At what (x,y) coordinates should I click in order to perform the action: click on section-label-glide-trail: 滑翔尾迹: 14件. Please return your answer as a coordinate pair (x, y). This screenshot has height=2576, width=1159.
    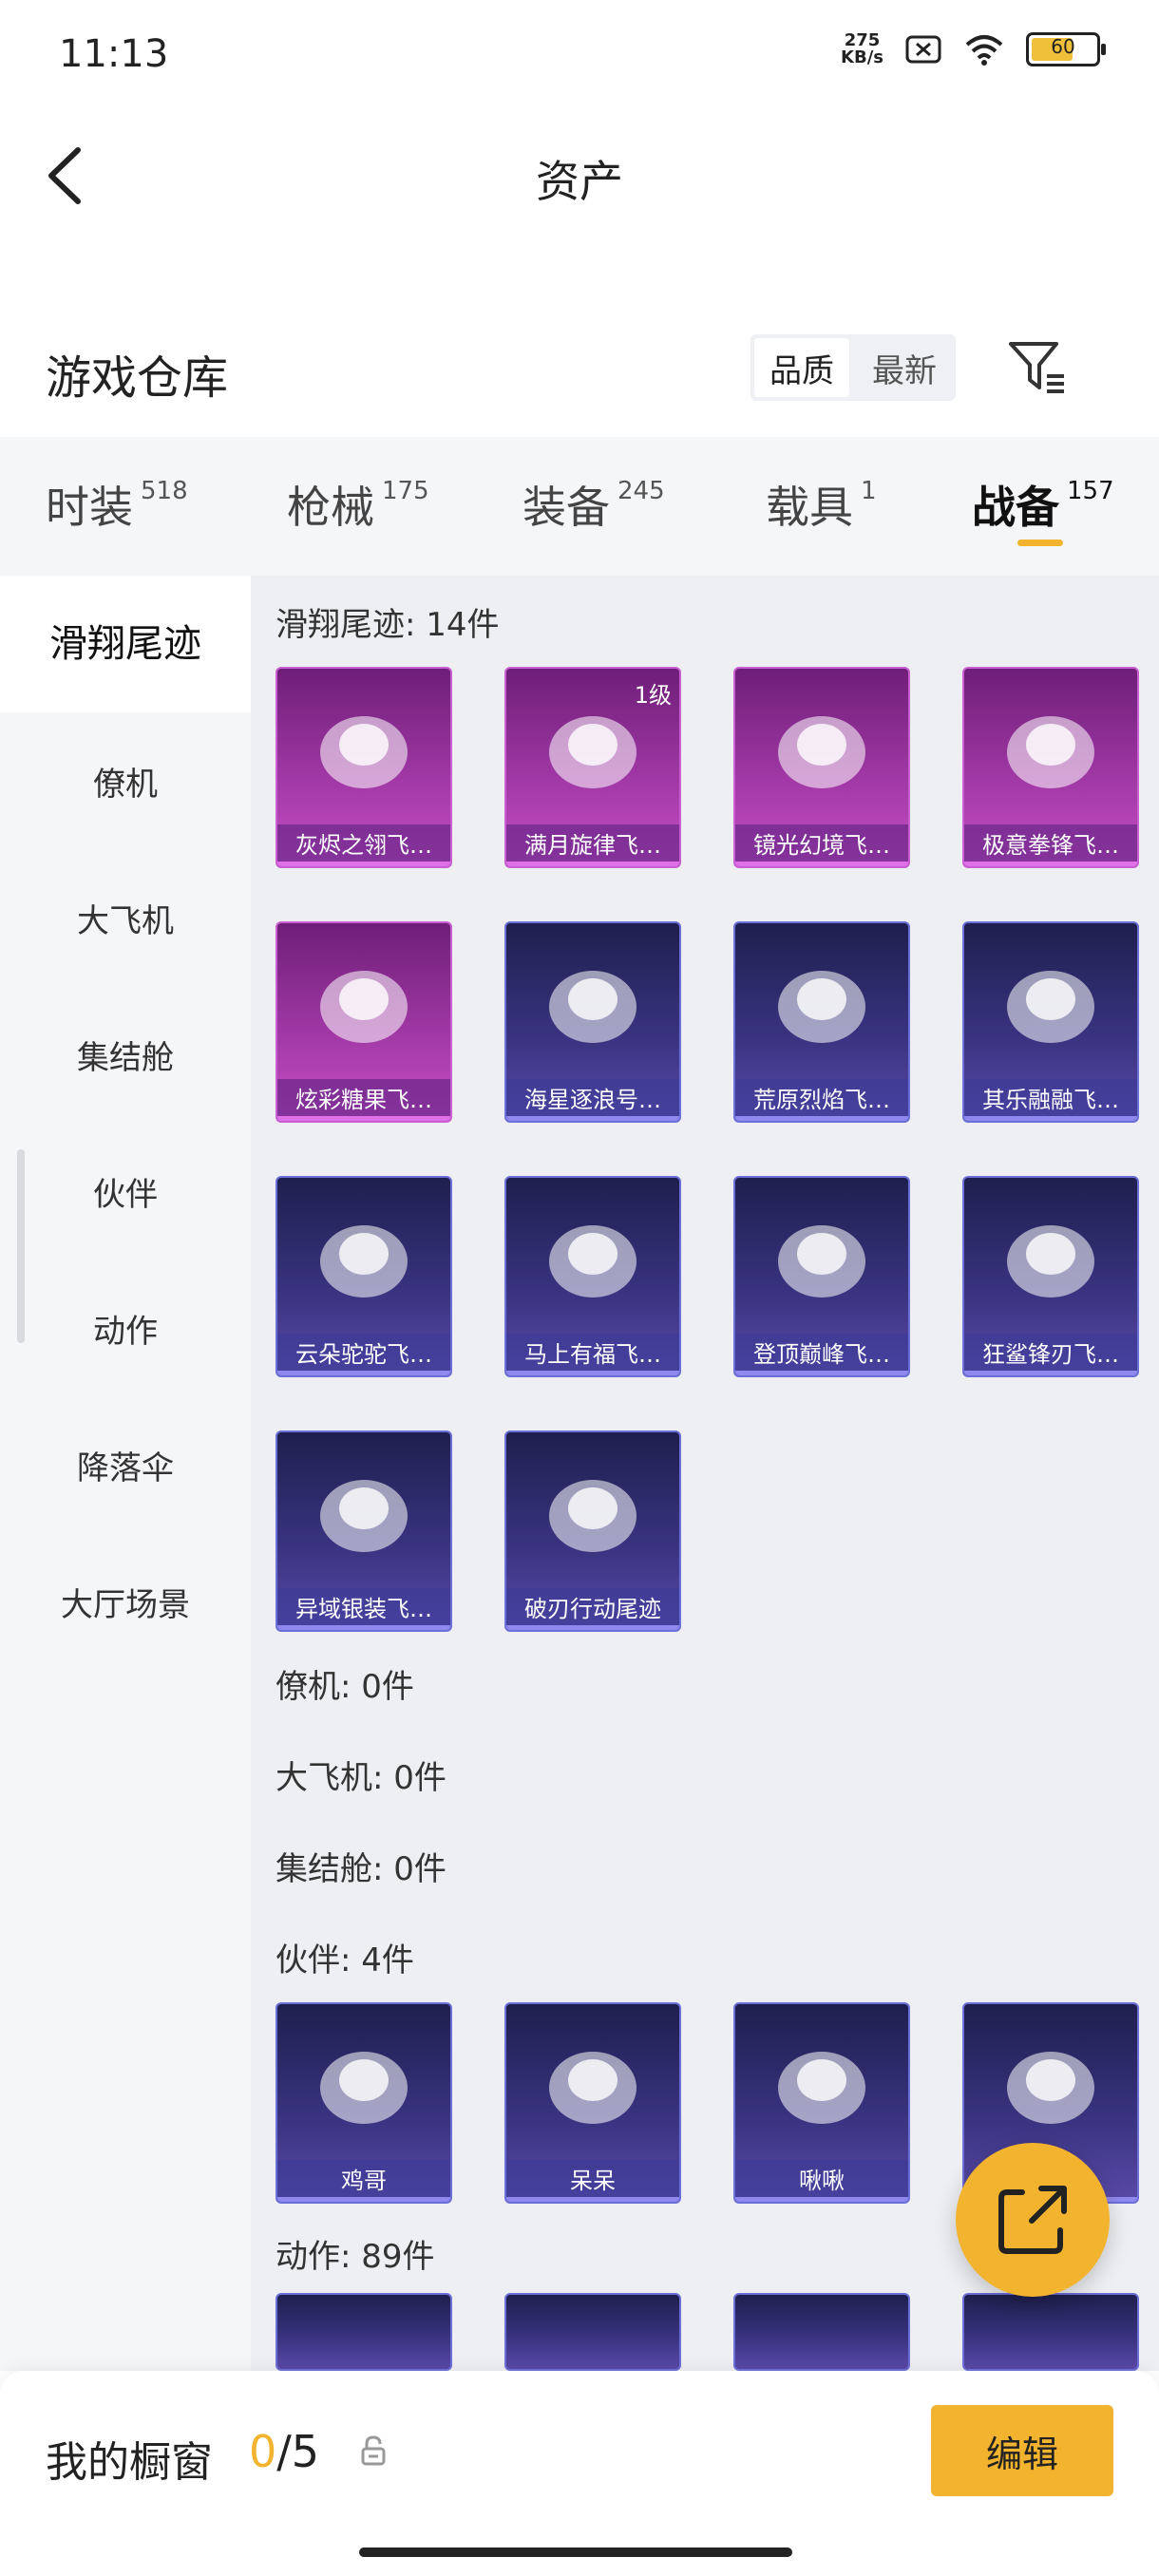
    Looking at the image, I should click on (388, 625).